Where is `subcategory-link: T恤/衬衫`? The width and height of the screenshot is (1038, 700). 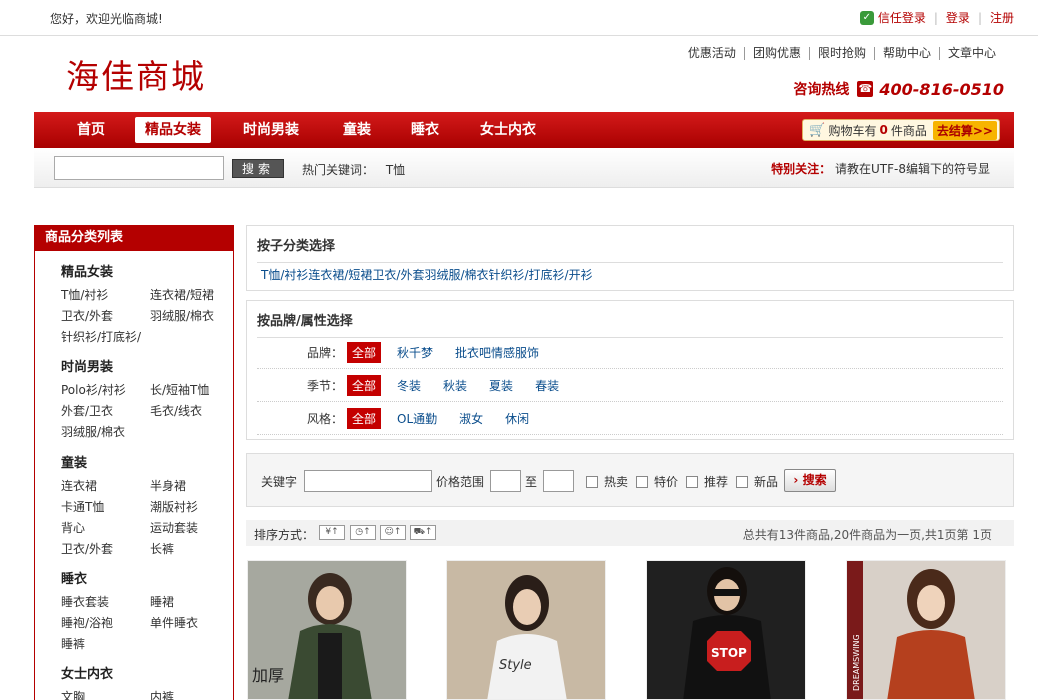 subcategory-link: T恤/衬衫 is located at coordinates (284, 274).